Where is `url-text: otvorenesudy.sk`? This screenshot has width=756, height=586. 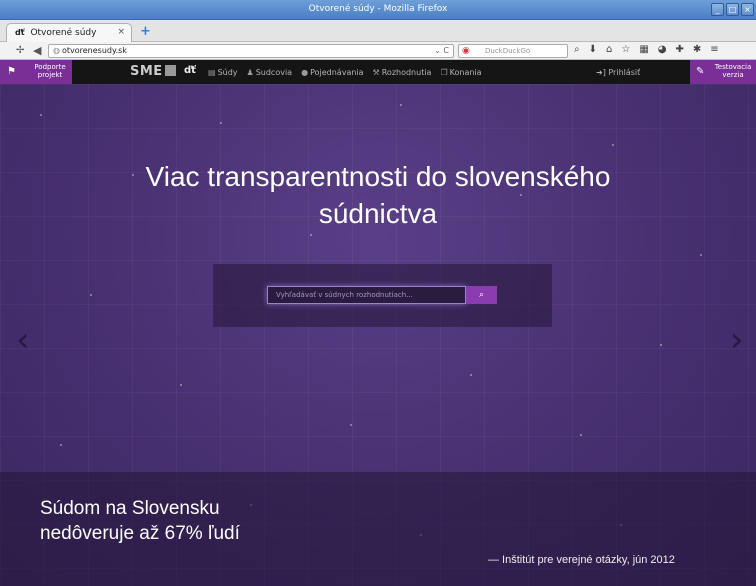 url-text: otvorenesudy.sk is located at coordinates (94, 50).